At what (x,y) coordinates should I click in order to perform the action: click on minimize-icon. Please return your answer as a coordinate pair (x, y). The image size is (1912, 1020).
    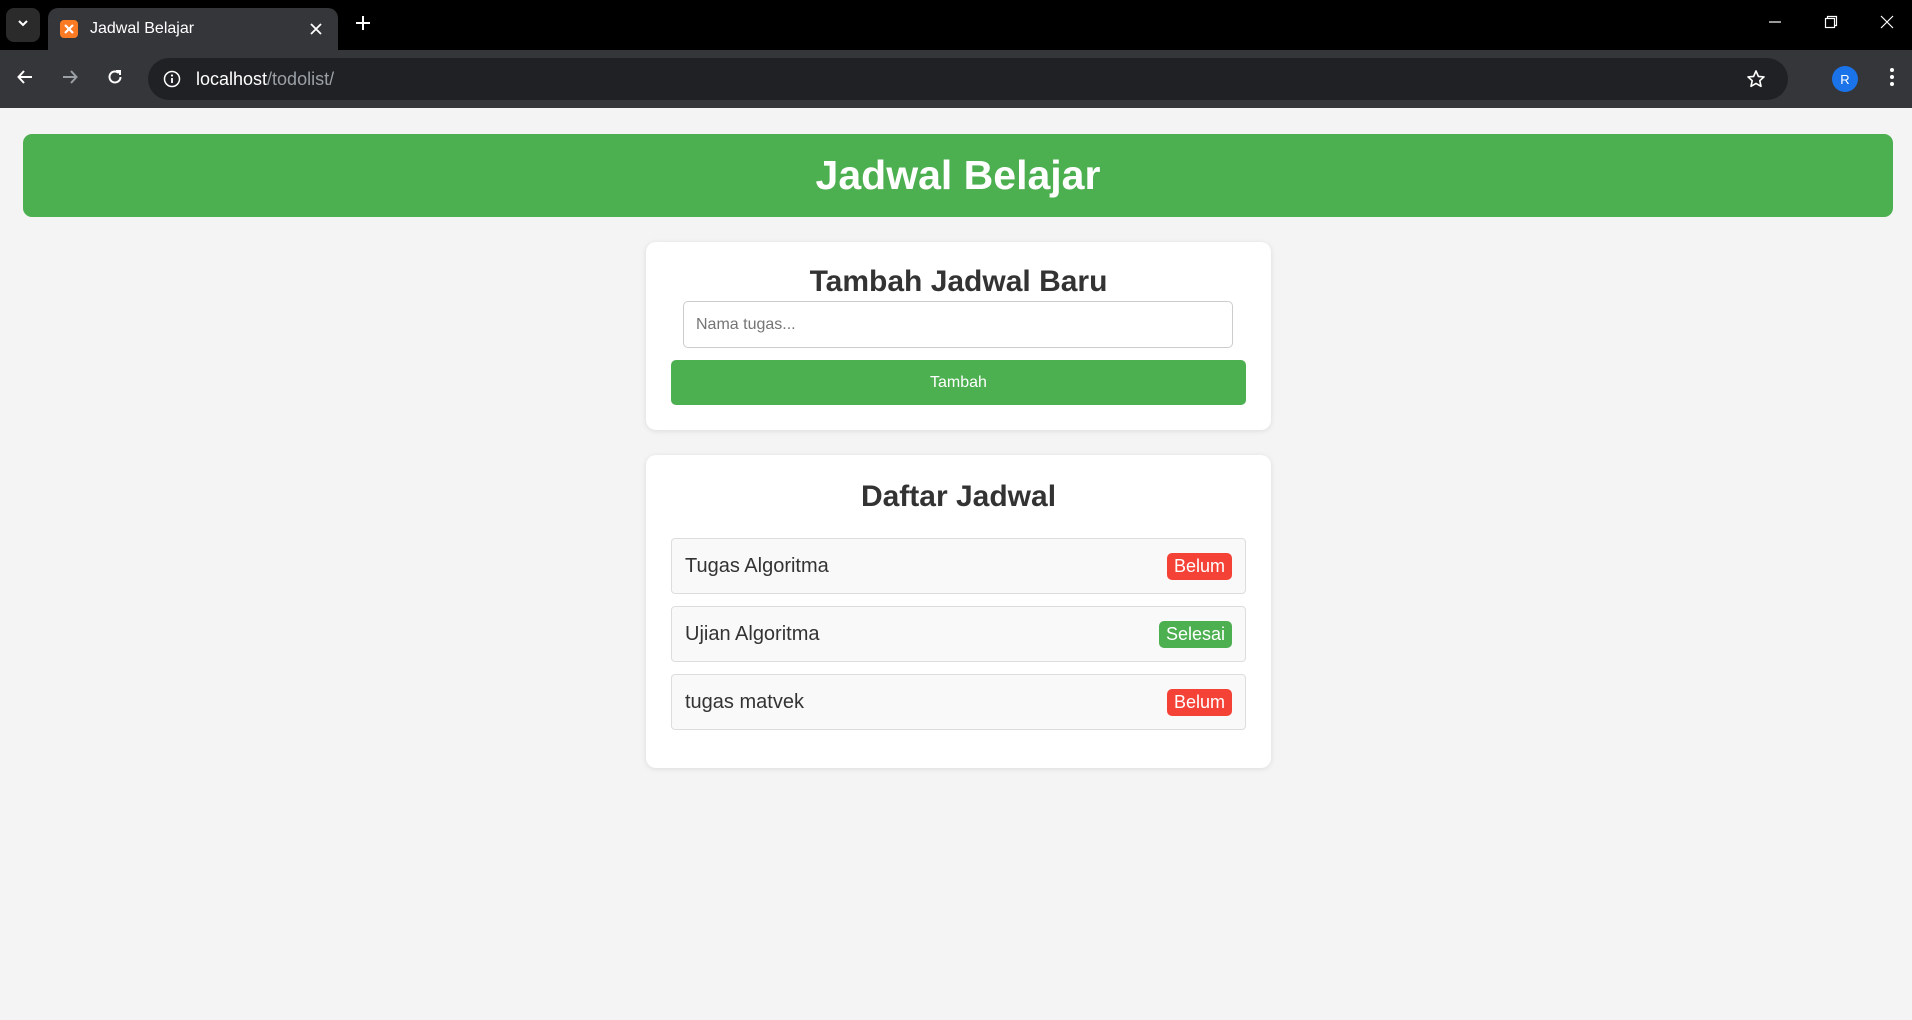
    Looking at the image, I should click on (1775, 24).